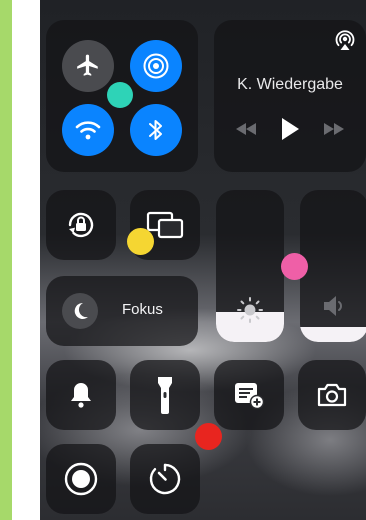 The height and width of the screenshot is (520, 366). What do you see at coordinates (290, 96) in the screenshot?
I see `media-module: K. Wiedergabe` at bounding box center [290, 96].